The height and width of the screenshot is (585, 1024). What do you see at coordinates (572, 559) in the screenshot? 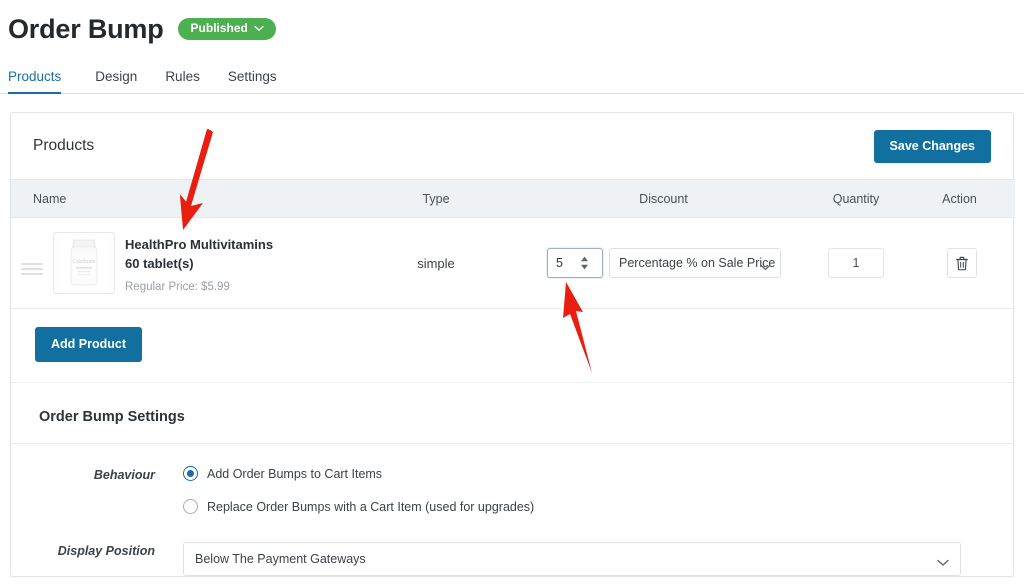
I see `display-position-select: Below The Payment Gateways` at bounding box center [572, 559].